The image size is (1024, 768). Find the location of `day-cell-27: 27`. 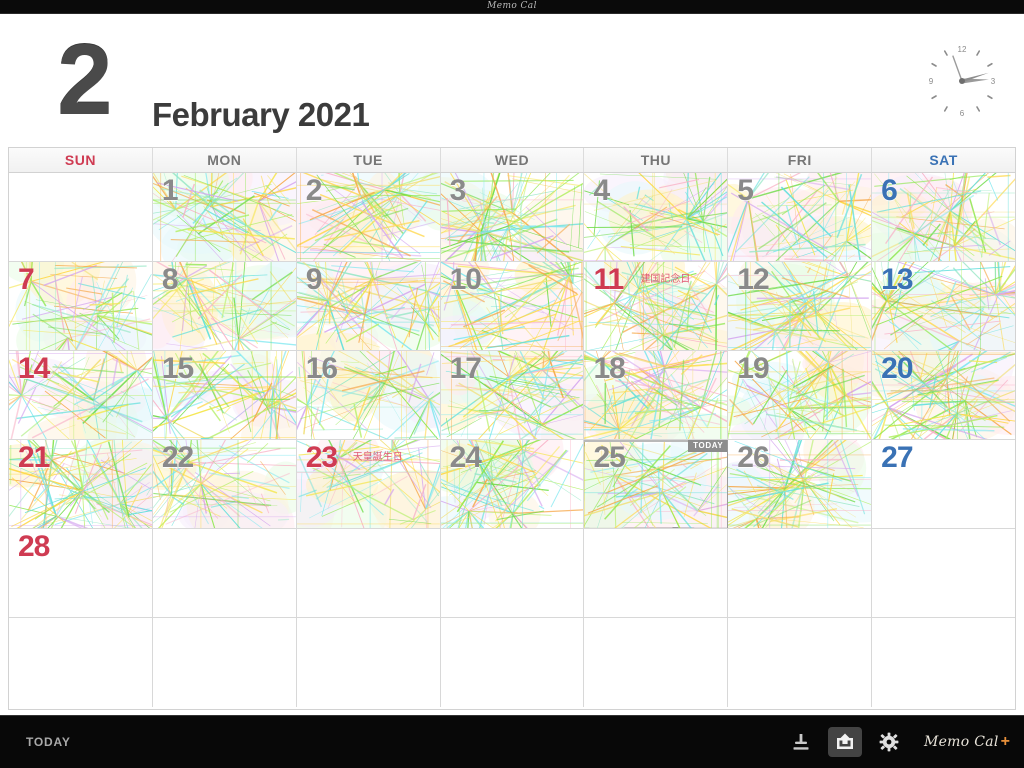

day-cell-27: 27 is located at coordinates (944, 484).